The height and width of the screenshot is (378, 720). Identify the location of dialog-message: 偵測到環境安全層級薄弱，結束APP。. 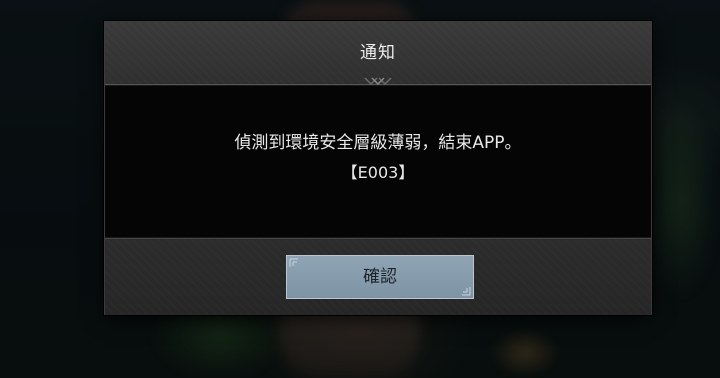
(378, 143).